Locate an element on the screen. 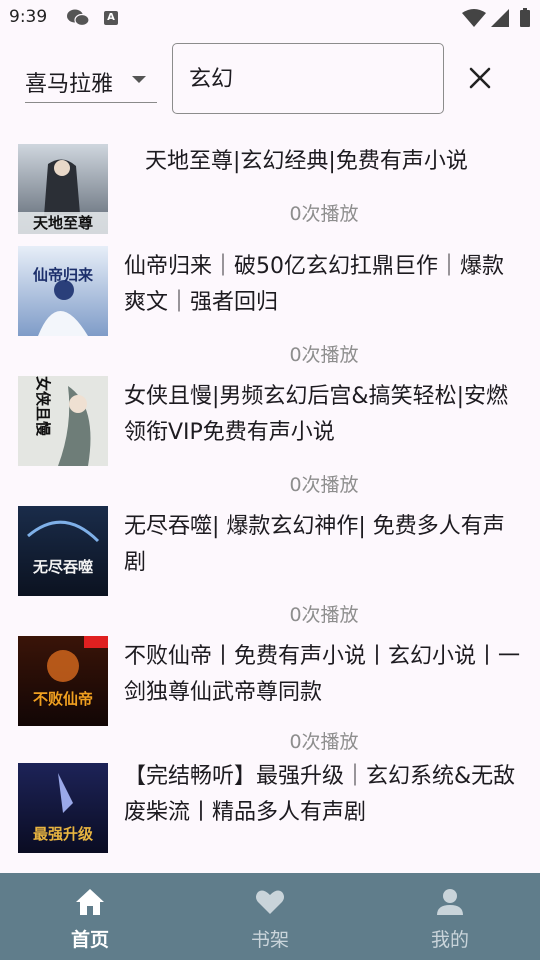 The height and width of the screenshot is (960, 540). book-title: 无尽吞噬| 爆款玄幻神作| 免费多人有声剧 is located at coordinates (314, 544).